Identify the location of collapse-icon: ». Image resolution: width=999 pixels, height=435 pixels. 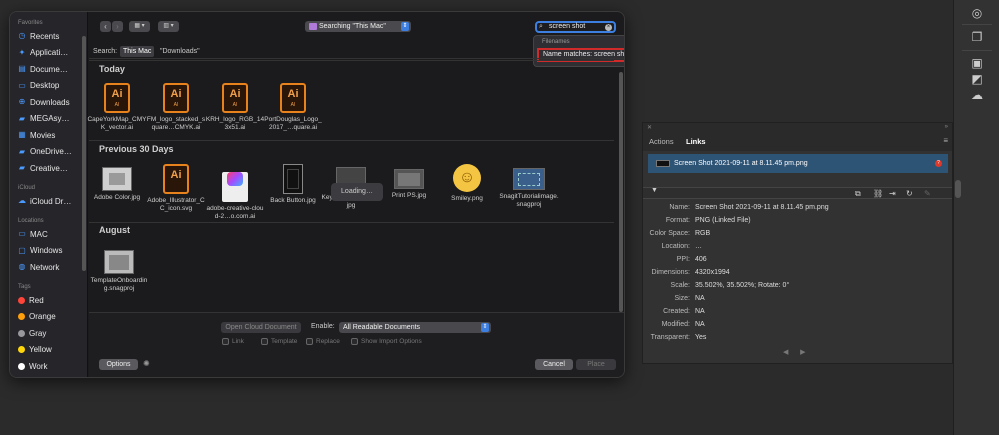
(946, 127).